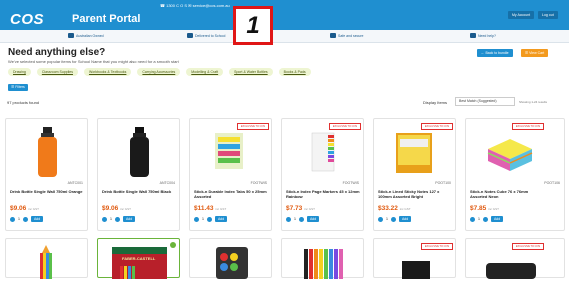 This screenshot has height=284, width=569. I want to click on feature-help: Need help?, so click(483, 35).